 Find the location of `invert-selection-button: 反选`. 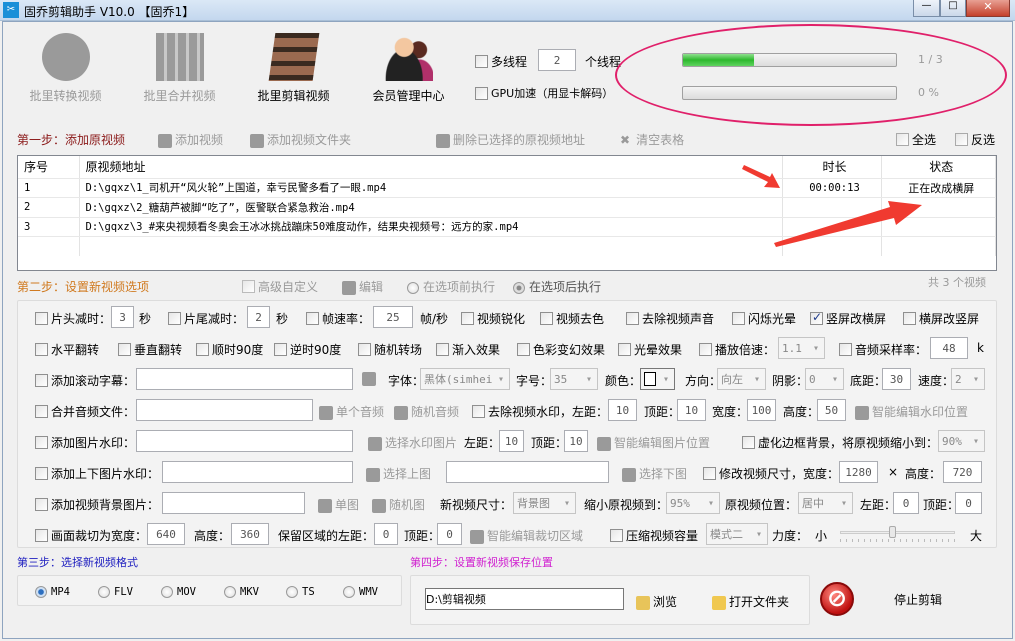

invert-selection-button: 反选 is located at coordinates (975, 139).